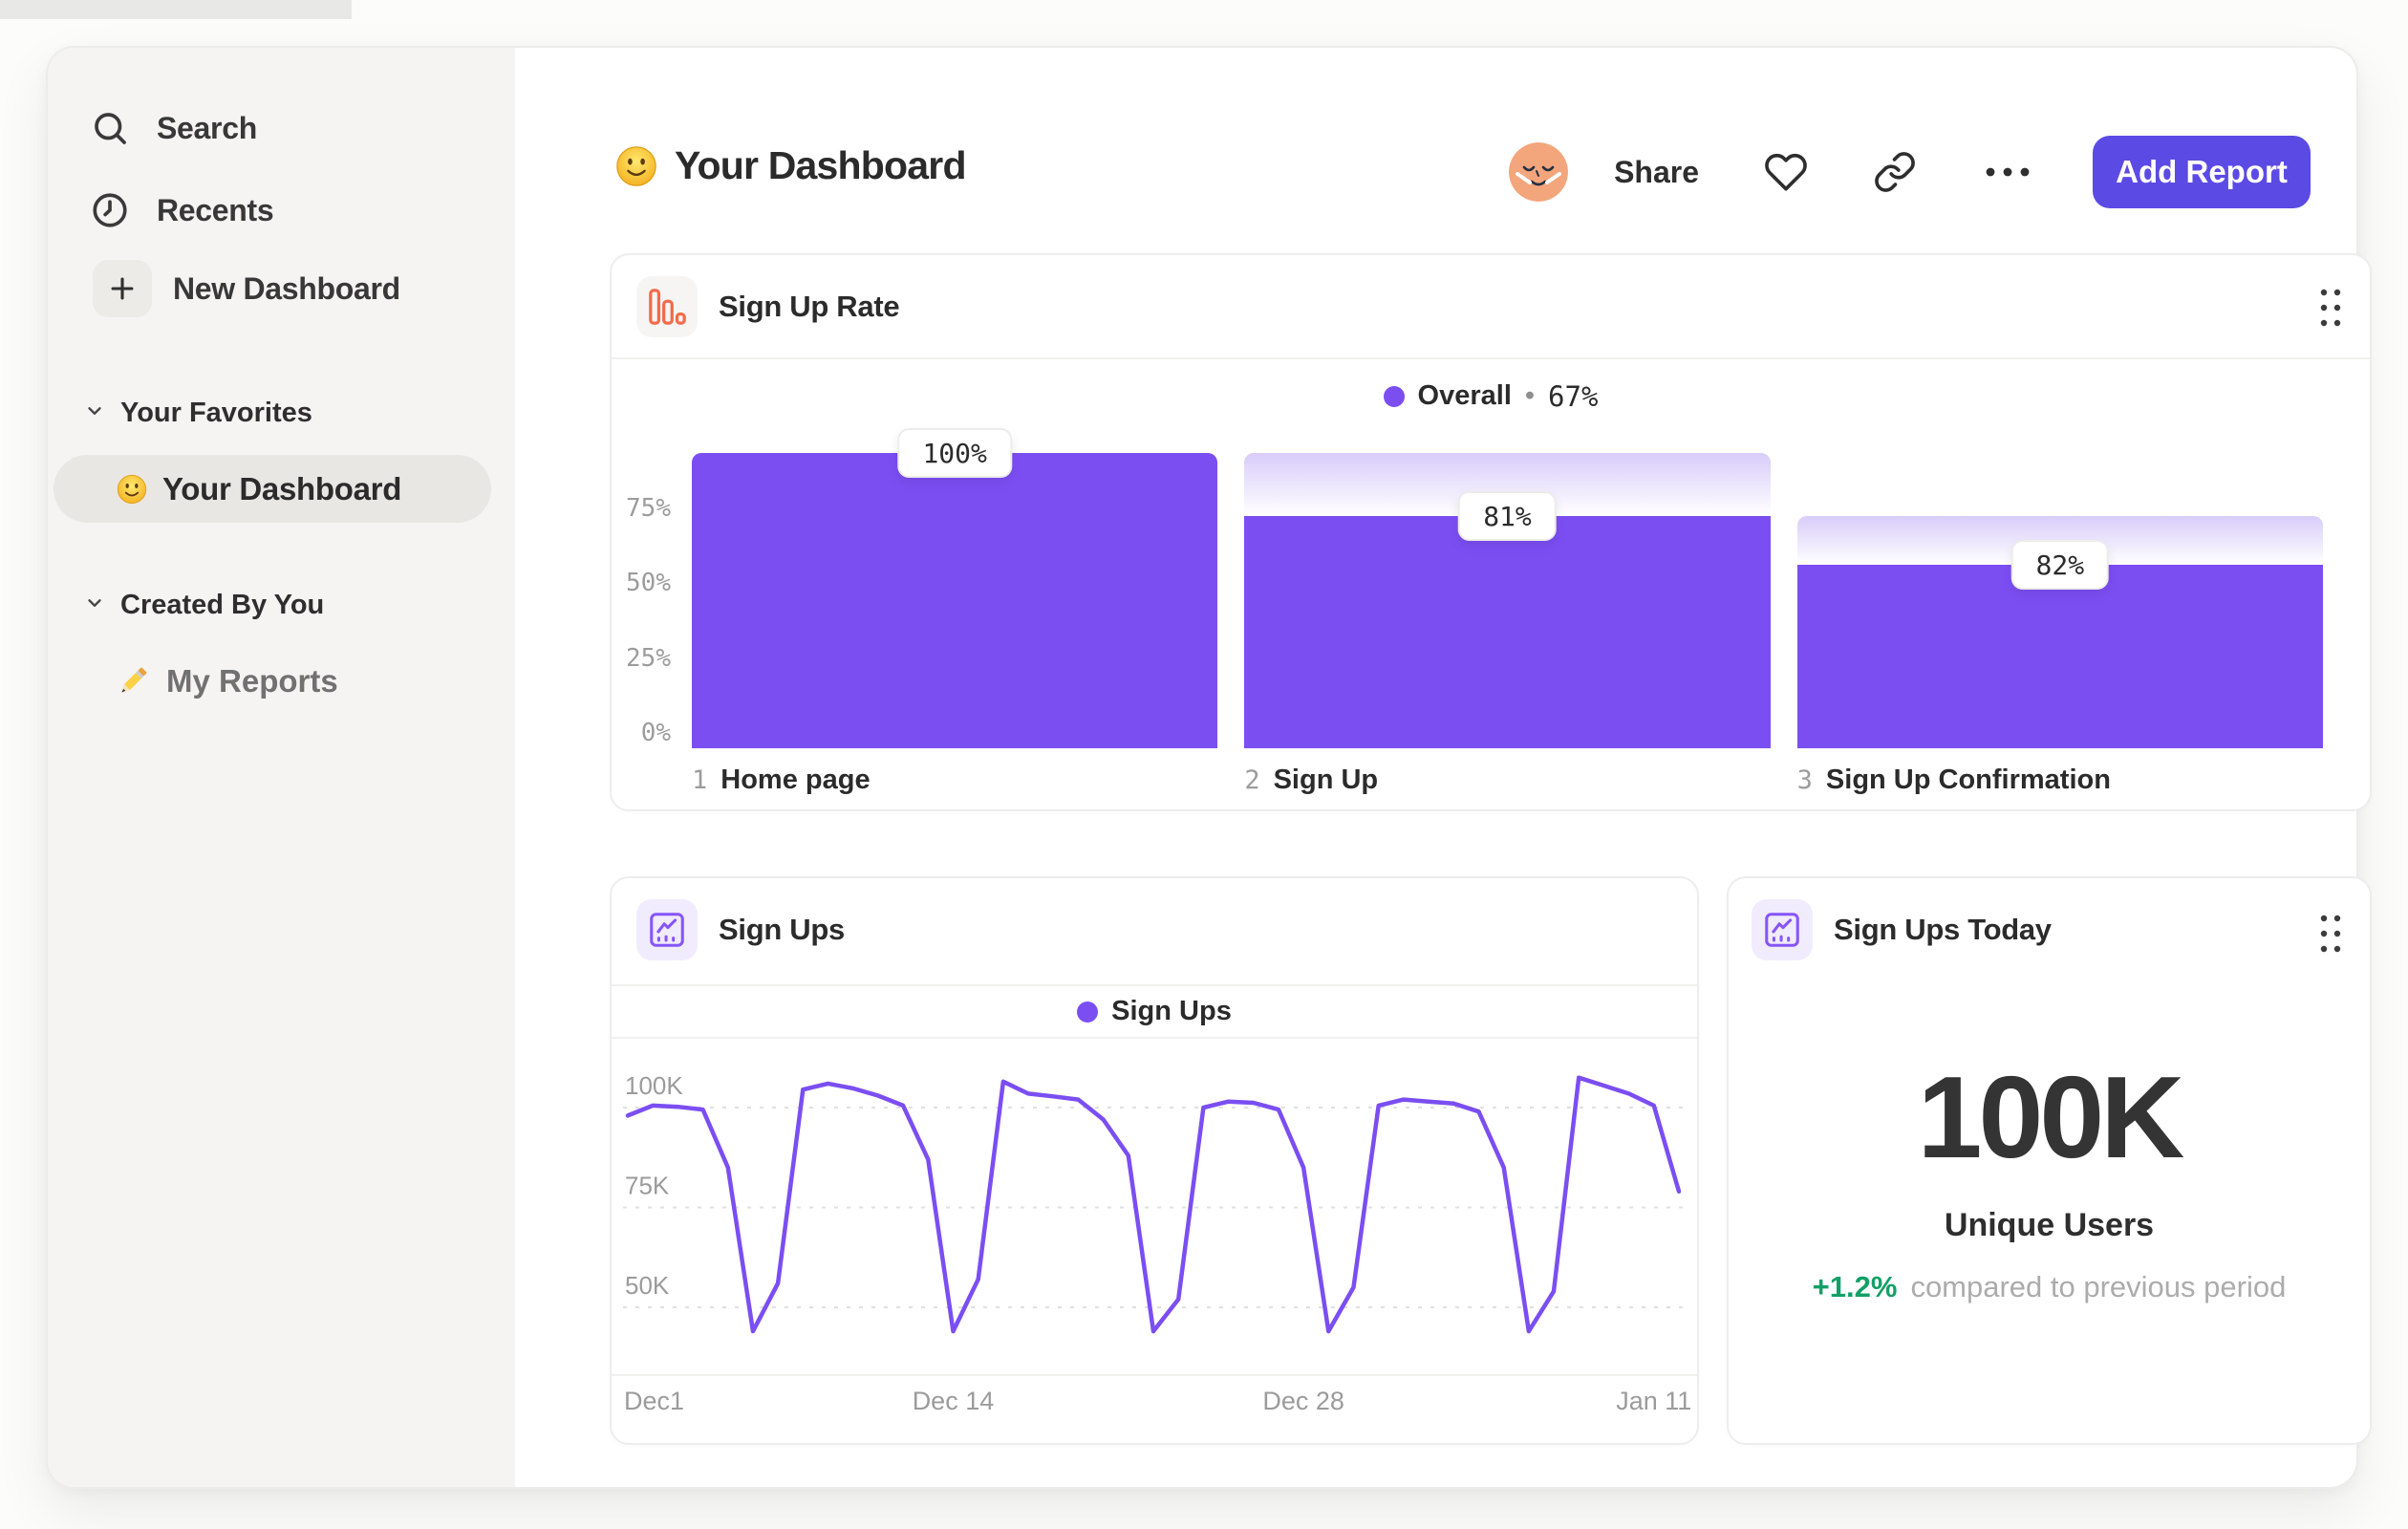 The height and width of the screenshot is (1529, 2408). What do you see at coordinates (1465, 395) in the screenshot?
I see `legend-series-label: Overall` at bounding box center [1465, 395].